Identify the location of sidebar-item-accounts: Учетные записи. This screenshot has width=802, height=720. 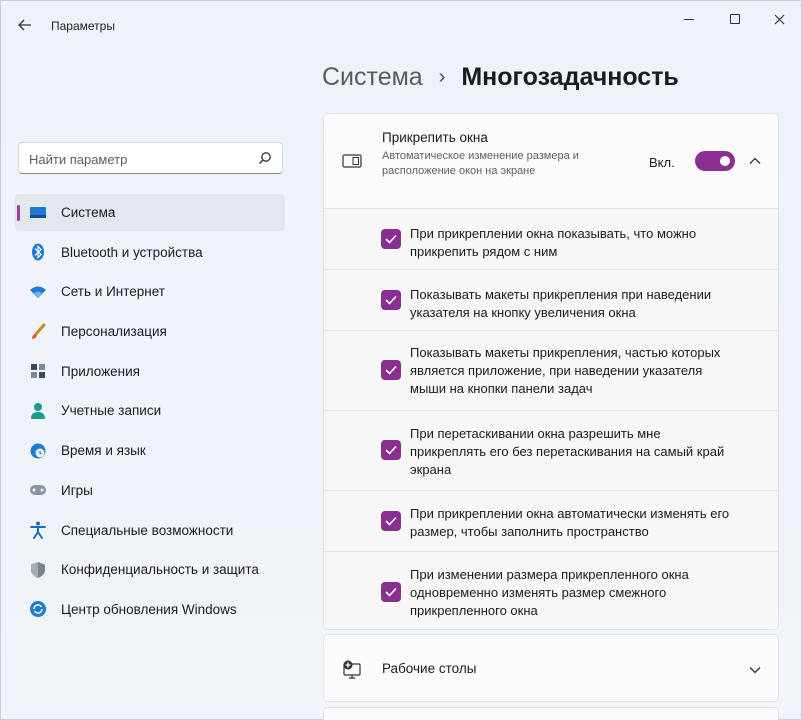
(150, 410).